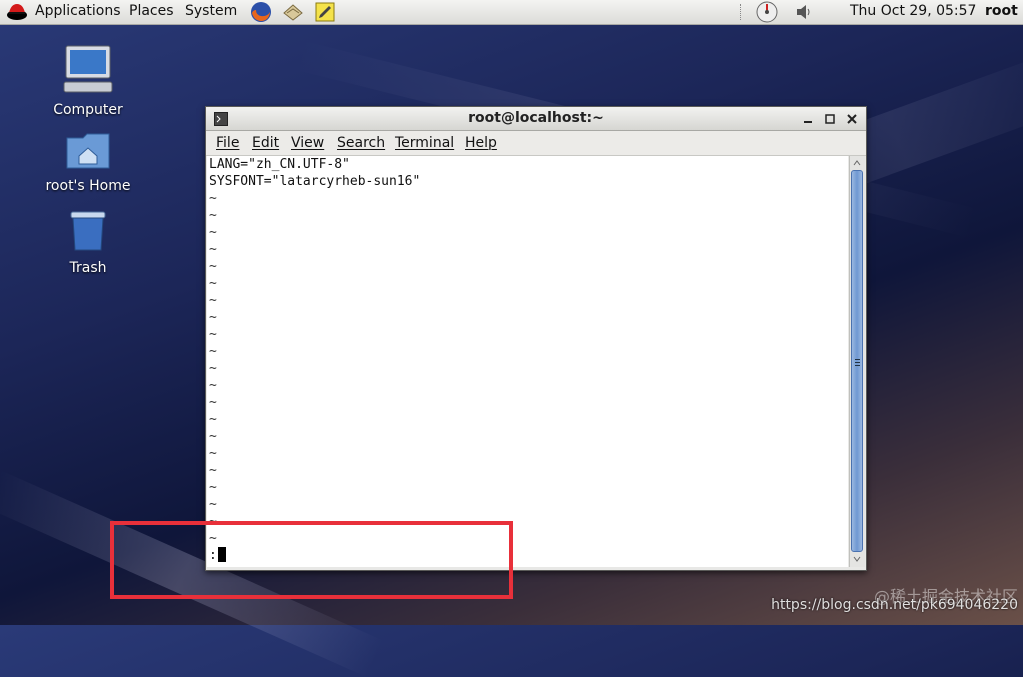 The width and height of the screenshot is (1023, 677). Describe the element at coordinates (857, 163) in the screenshot. I see `scroll-up-icon` at that location.